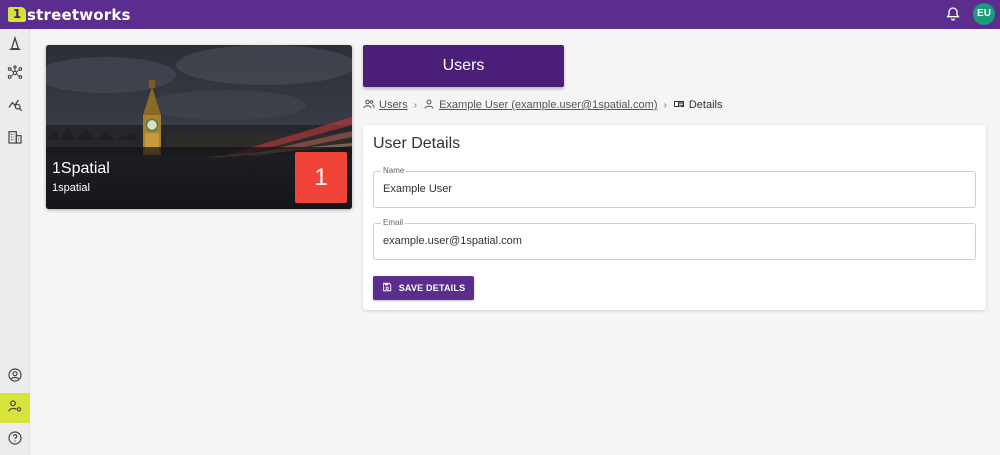  I want to click on user-circle-icon, so click(15, 377).